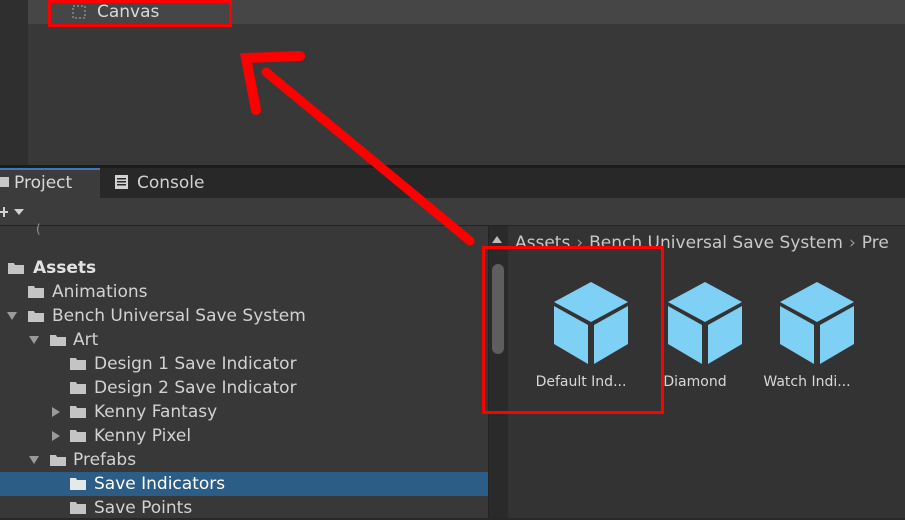 This screenshot has width=905, height=520. Describe the element at coordinates (121, 182) in the screenshot. I see `console-icon` at that location.